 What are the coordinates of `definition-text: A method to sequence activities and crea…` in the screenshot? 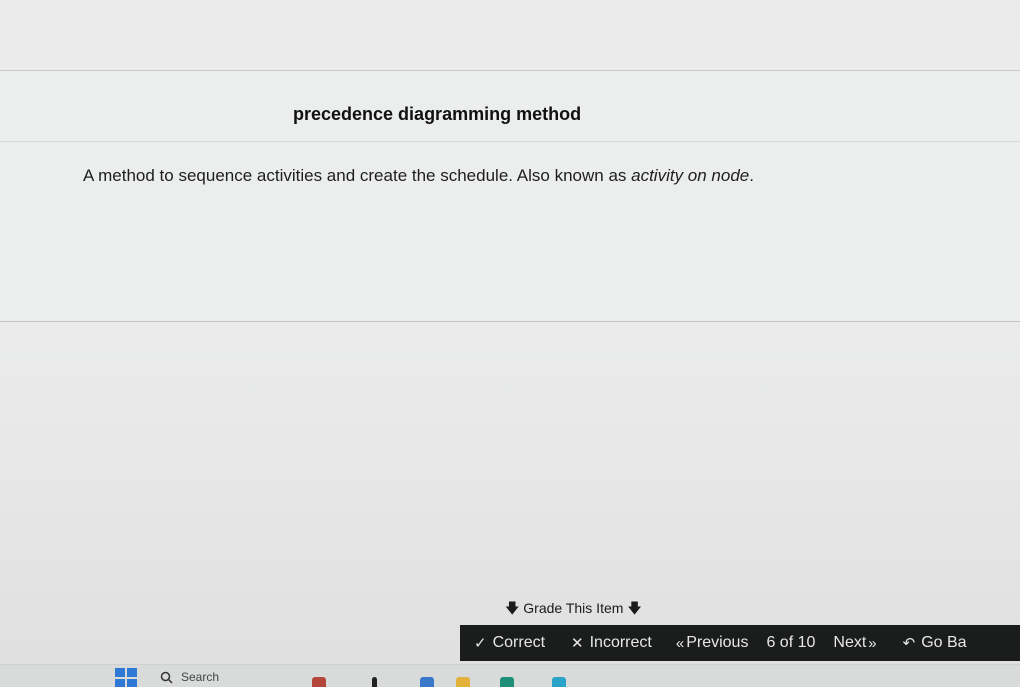 It's located at (357, 175).